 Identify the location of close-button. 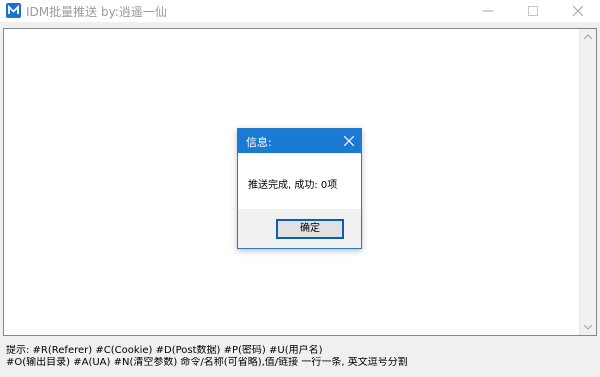
(578, 11).